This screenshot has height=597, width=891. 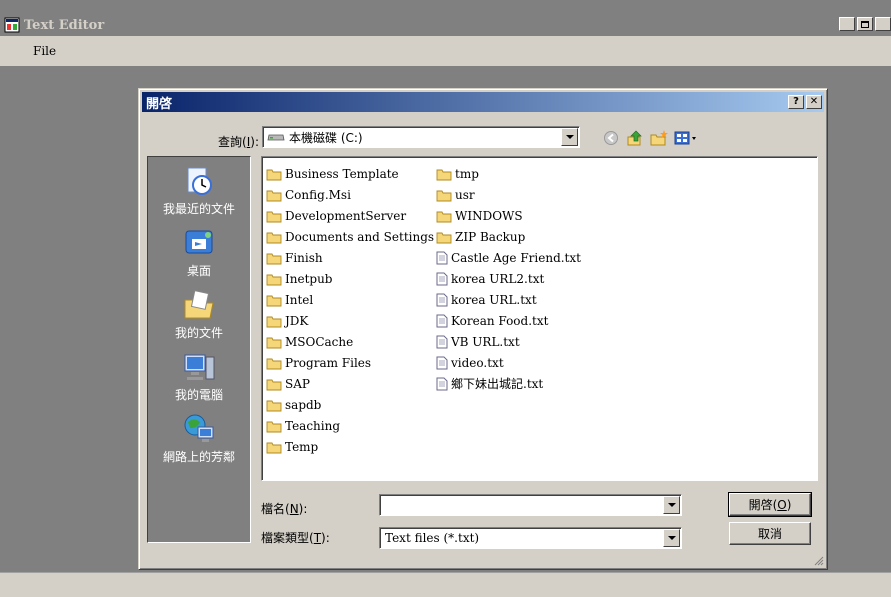 What do you see at coordinates (350, 404) in the screenshot?
I see `folder-item: sapdb` at bounding box center [350, 404].